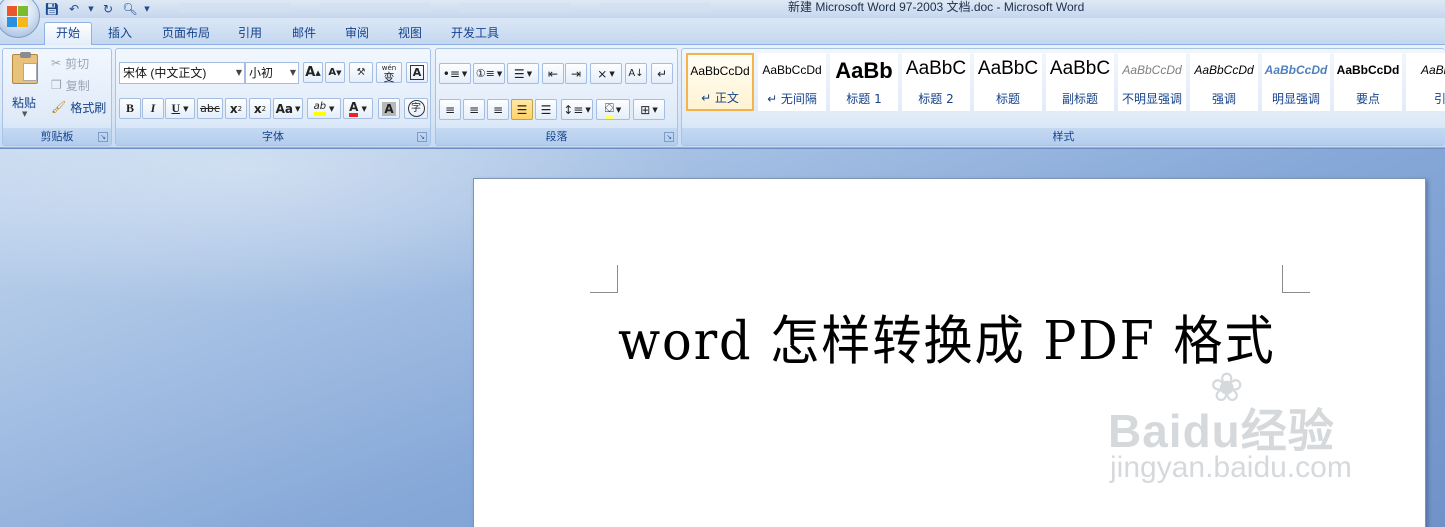 The width and height of the screenshot is (1445, 527). I want to click on character-shading-icon: A, so click(389, 108).